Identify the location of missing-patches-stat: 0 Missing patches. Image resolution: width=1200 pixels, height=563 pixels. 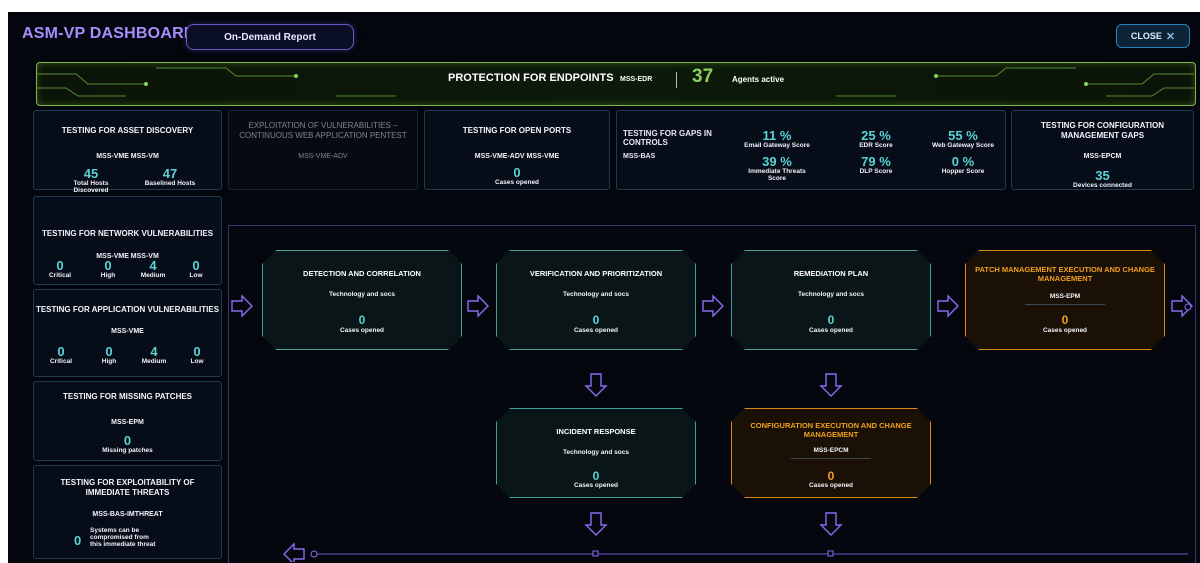
(127, 444).